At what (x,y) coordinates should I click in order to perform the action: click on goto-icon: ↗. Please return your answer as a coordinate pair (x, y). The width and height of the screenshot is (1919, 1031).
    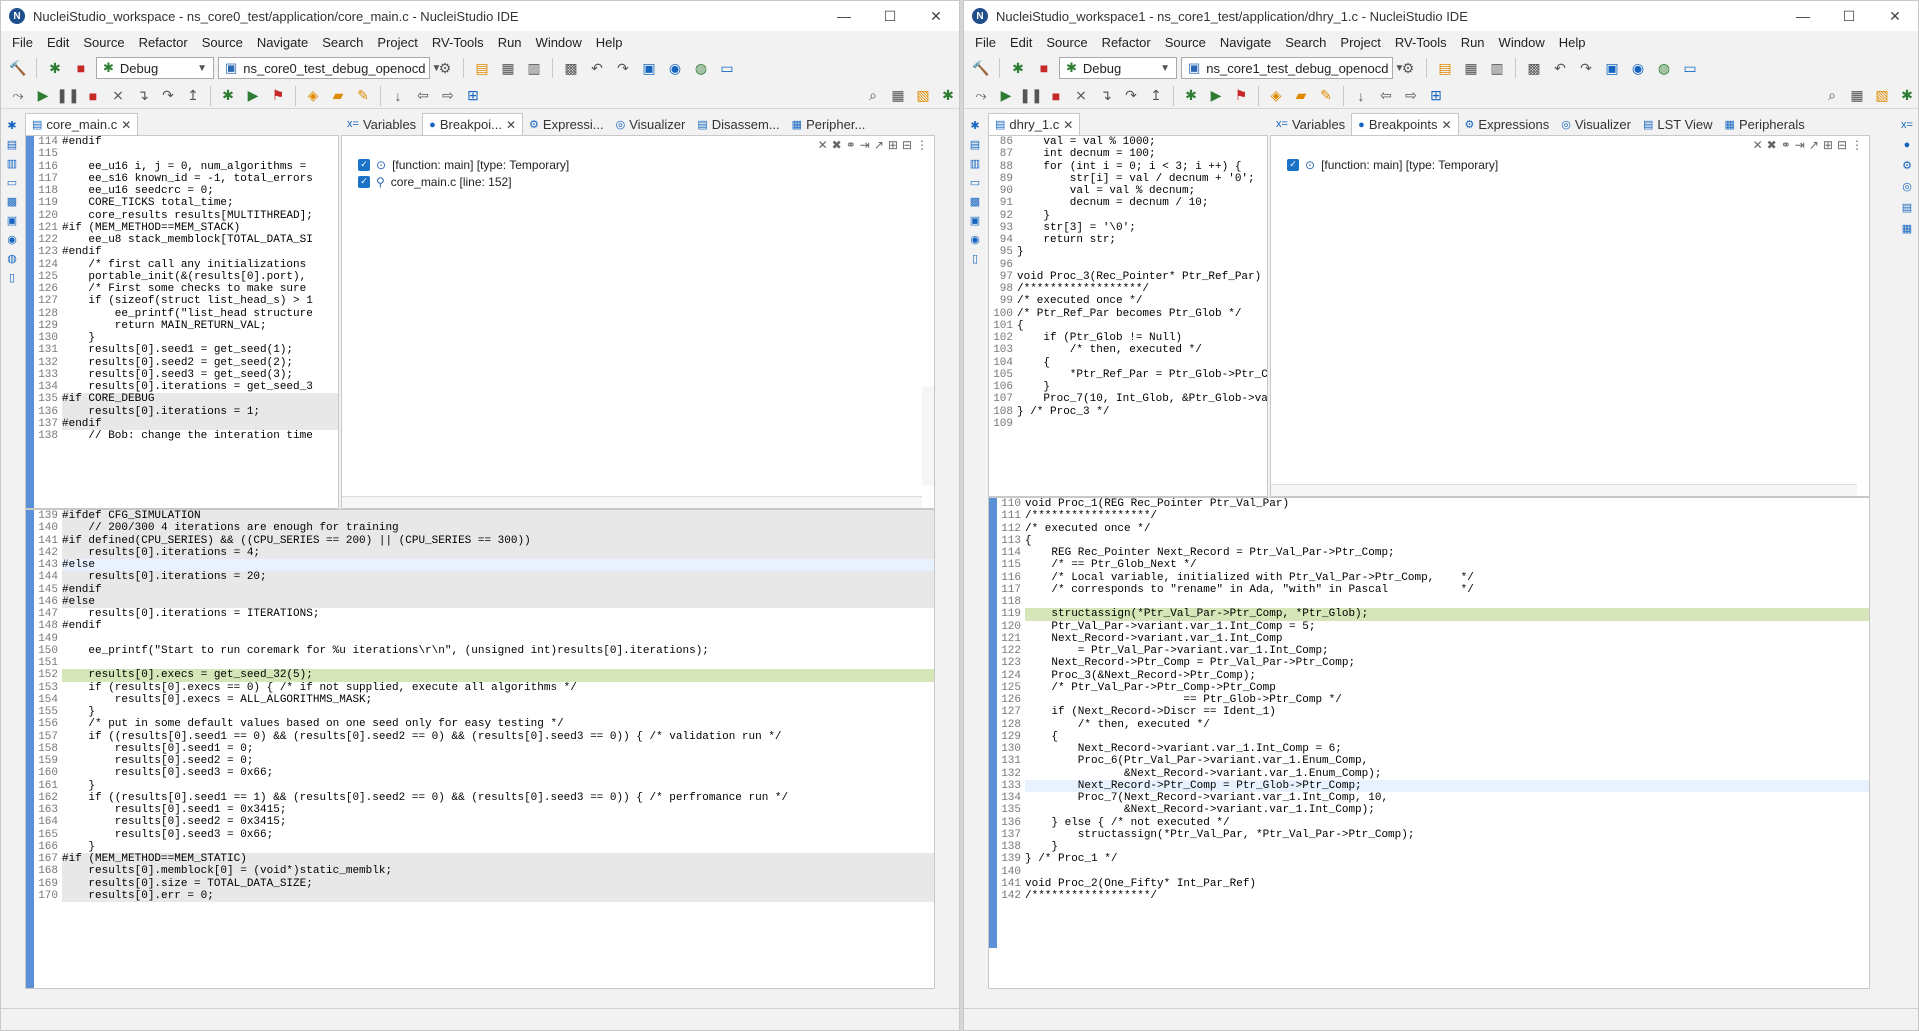
    Looking at the image, I should click on (1814, 145).